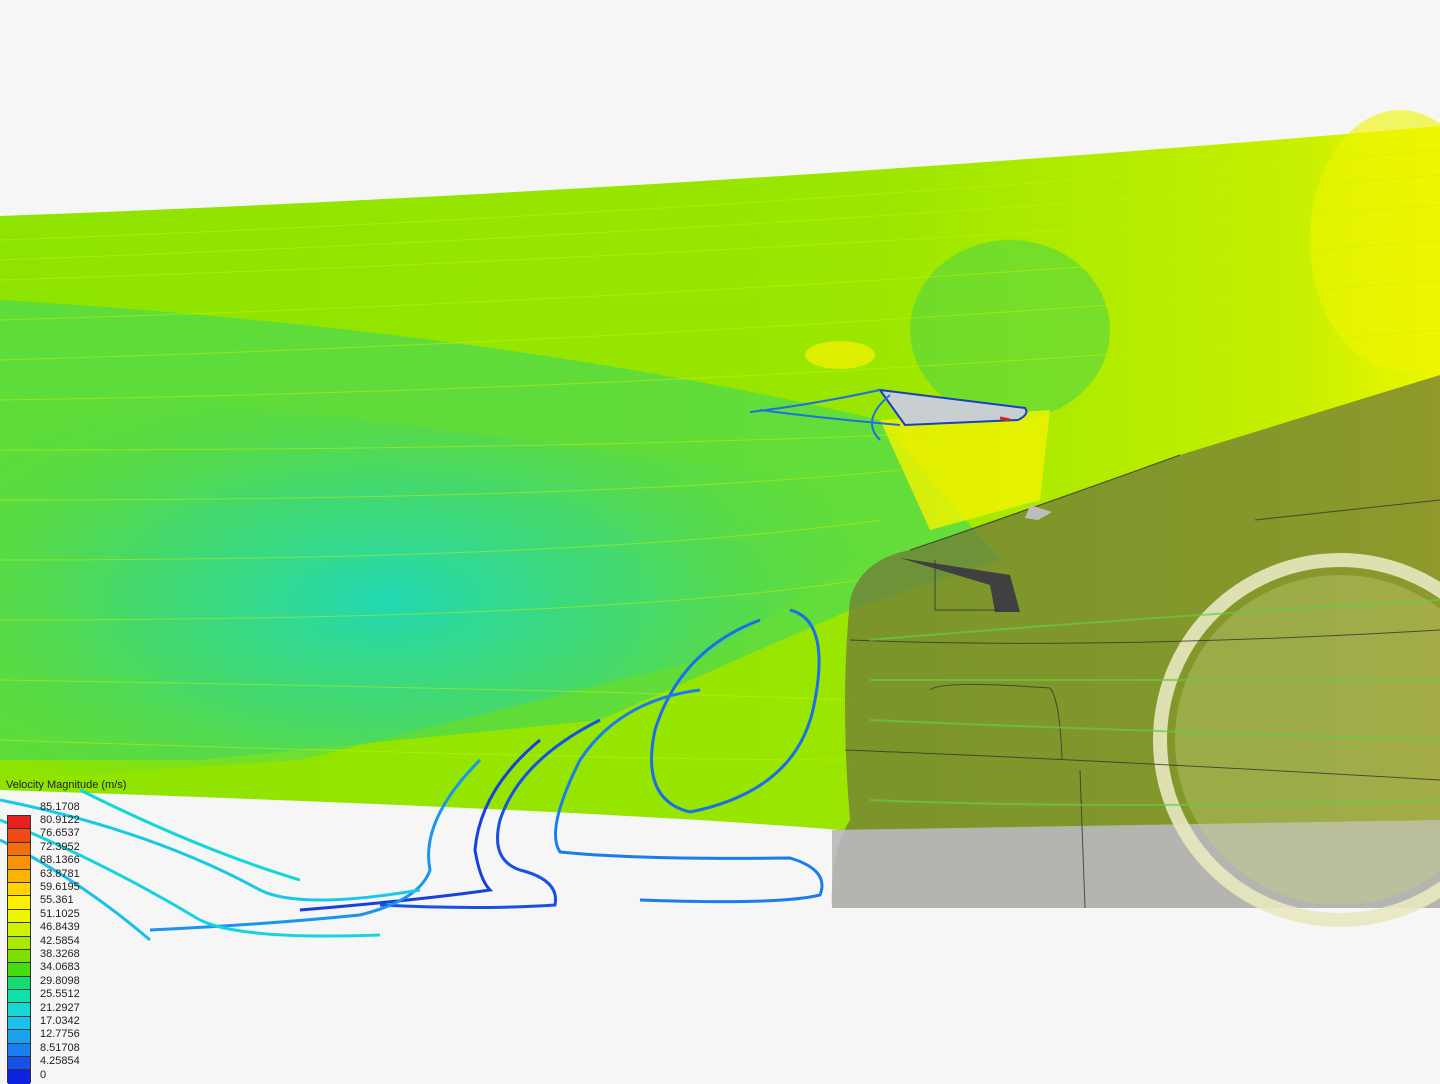 The height and width of the screenshot is (1084, 1440). What do you see at coordinates (60, 913) in the screenshot?
I see `legend-tick-label: 51.1025` at bounding box center [60, 913].